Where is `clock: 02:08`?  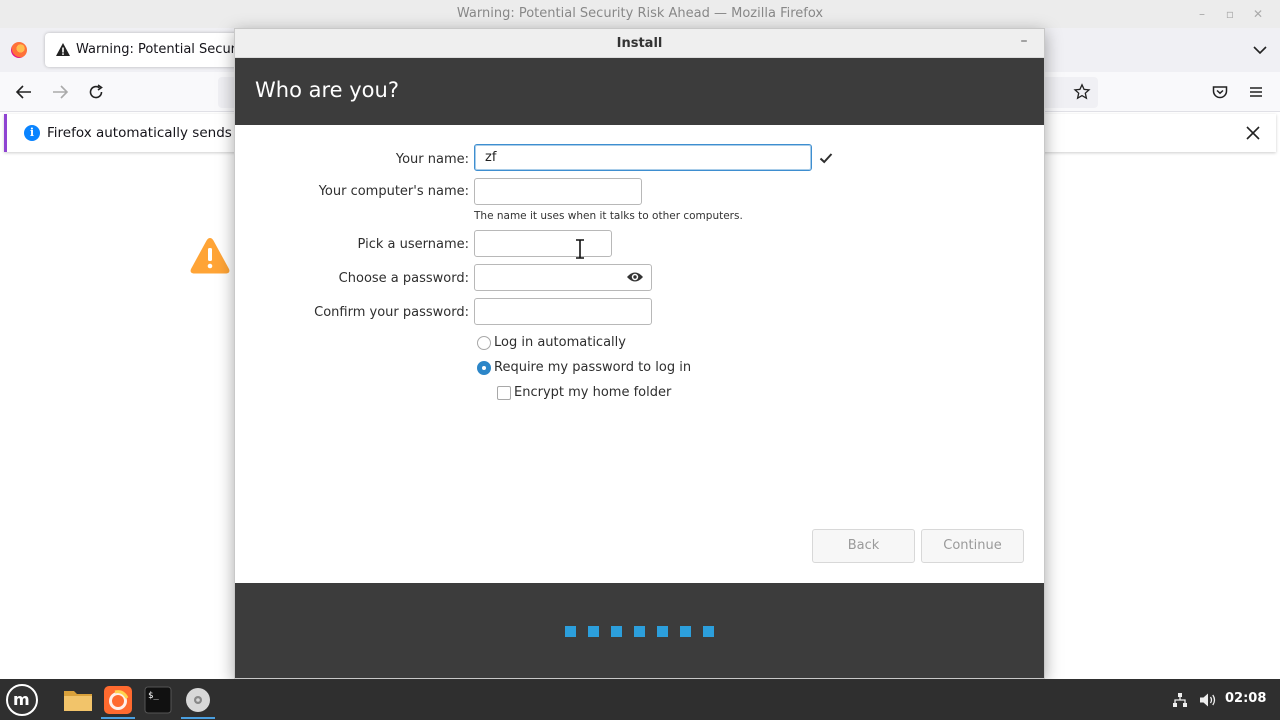 clock: 02:08 is located at coordinates (1245, 698).